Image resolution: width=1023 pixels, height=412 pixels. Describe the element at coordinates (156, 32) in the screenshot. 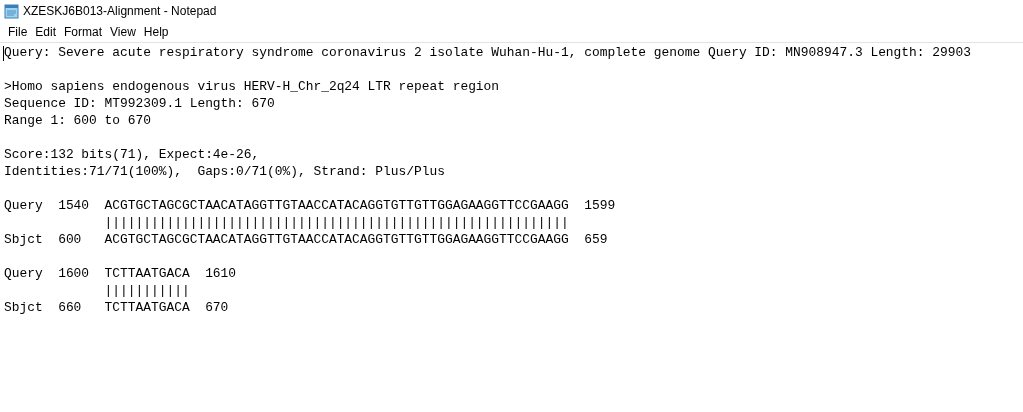

I see `menu-item: Help` at that location.